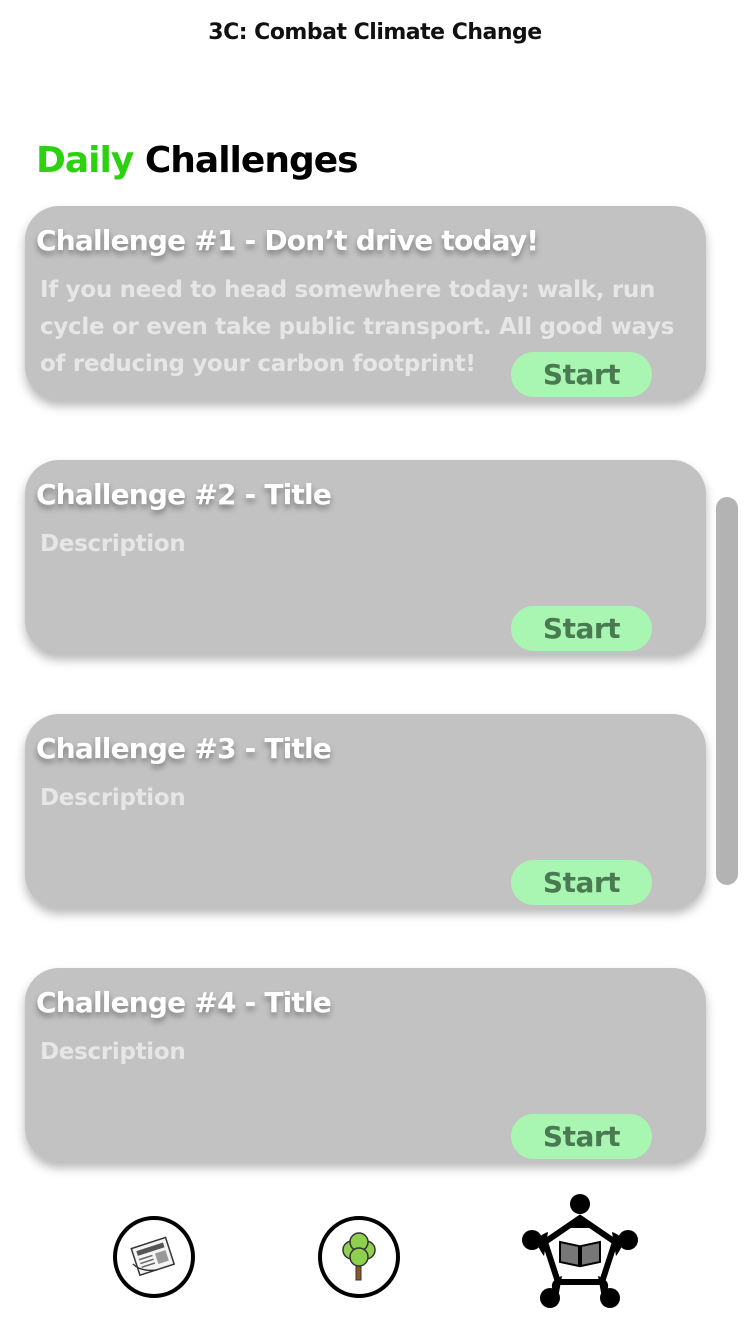 Image resolution: width=750 pixels, height=1333 pixels. What do you see at coordinates (251, 160) in the screenshot?
I see `page-title-rest: Challenges` at bounding box center [251, 160].